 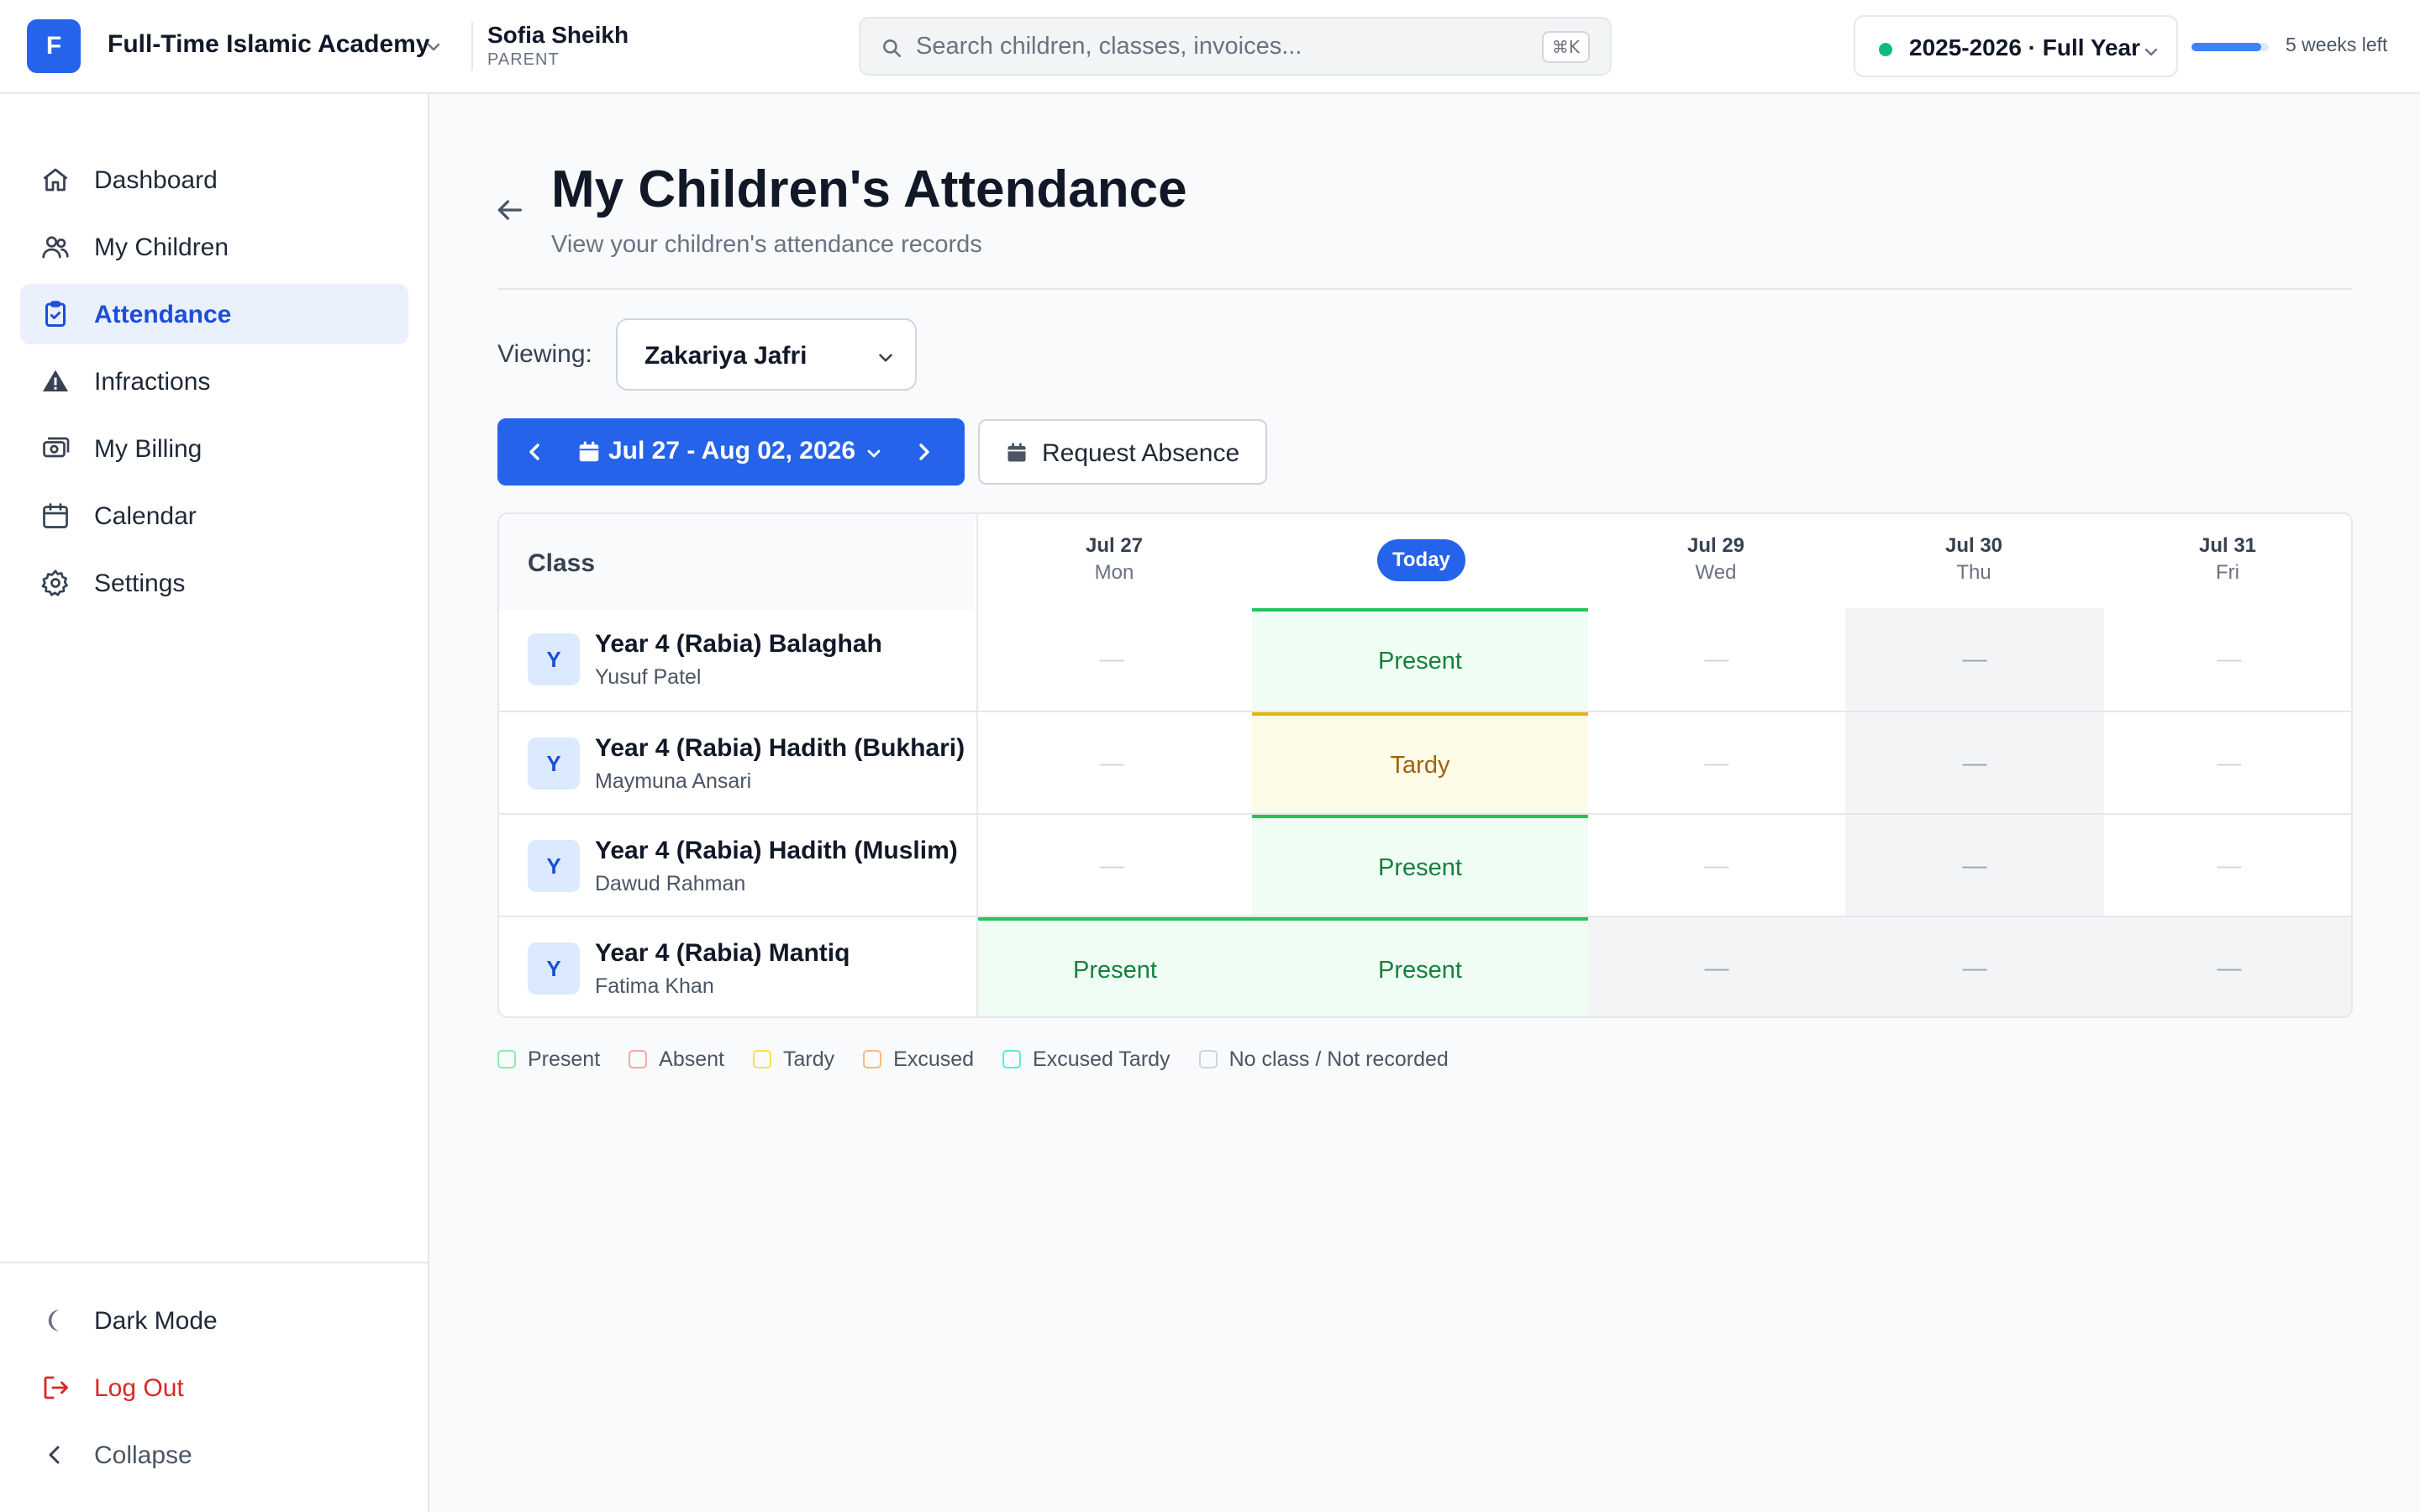 What do you see at coordinates (161, 247) in the screenshot?
I see `sidebar-item-label: My Children` at bounding box center [161, 247].